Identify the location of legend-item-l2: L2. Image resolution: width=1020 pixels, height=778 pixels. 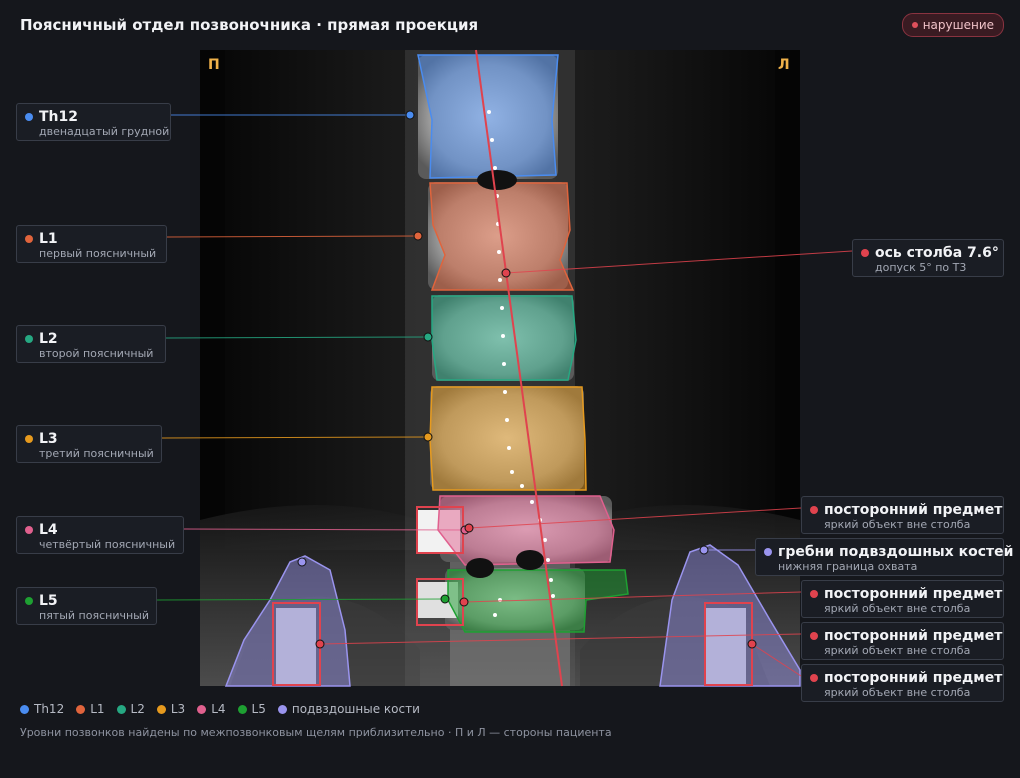
(130, 709).